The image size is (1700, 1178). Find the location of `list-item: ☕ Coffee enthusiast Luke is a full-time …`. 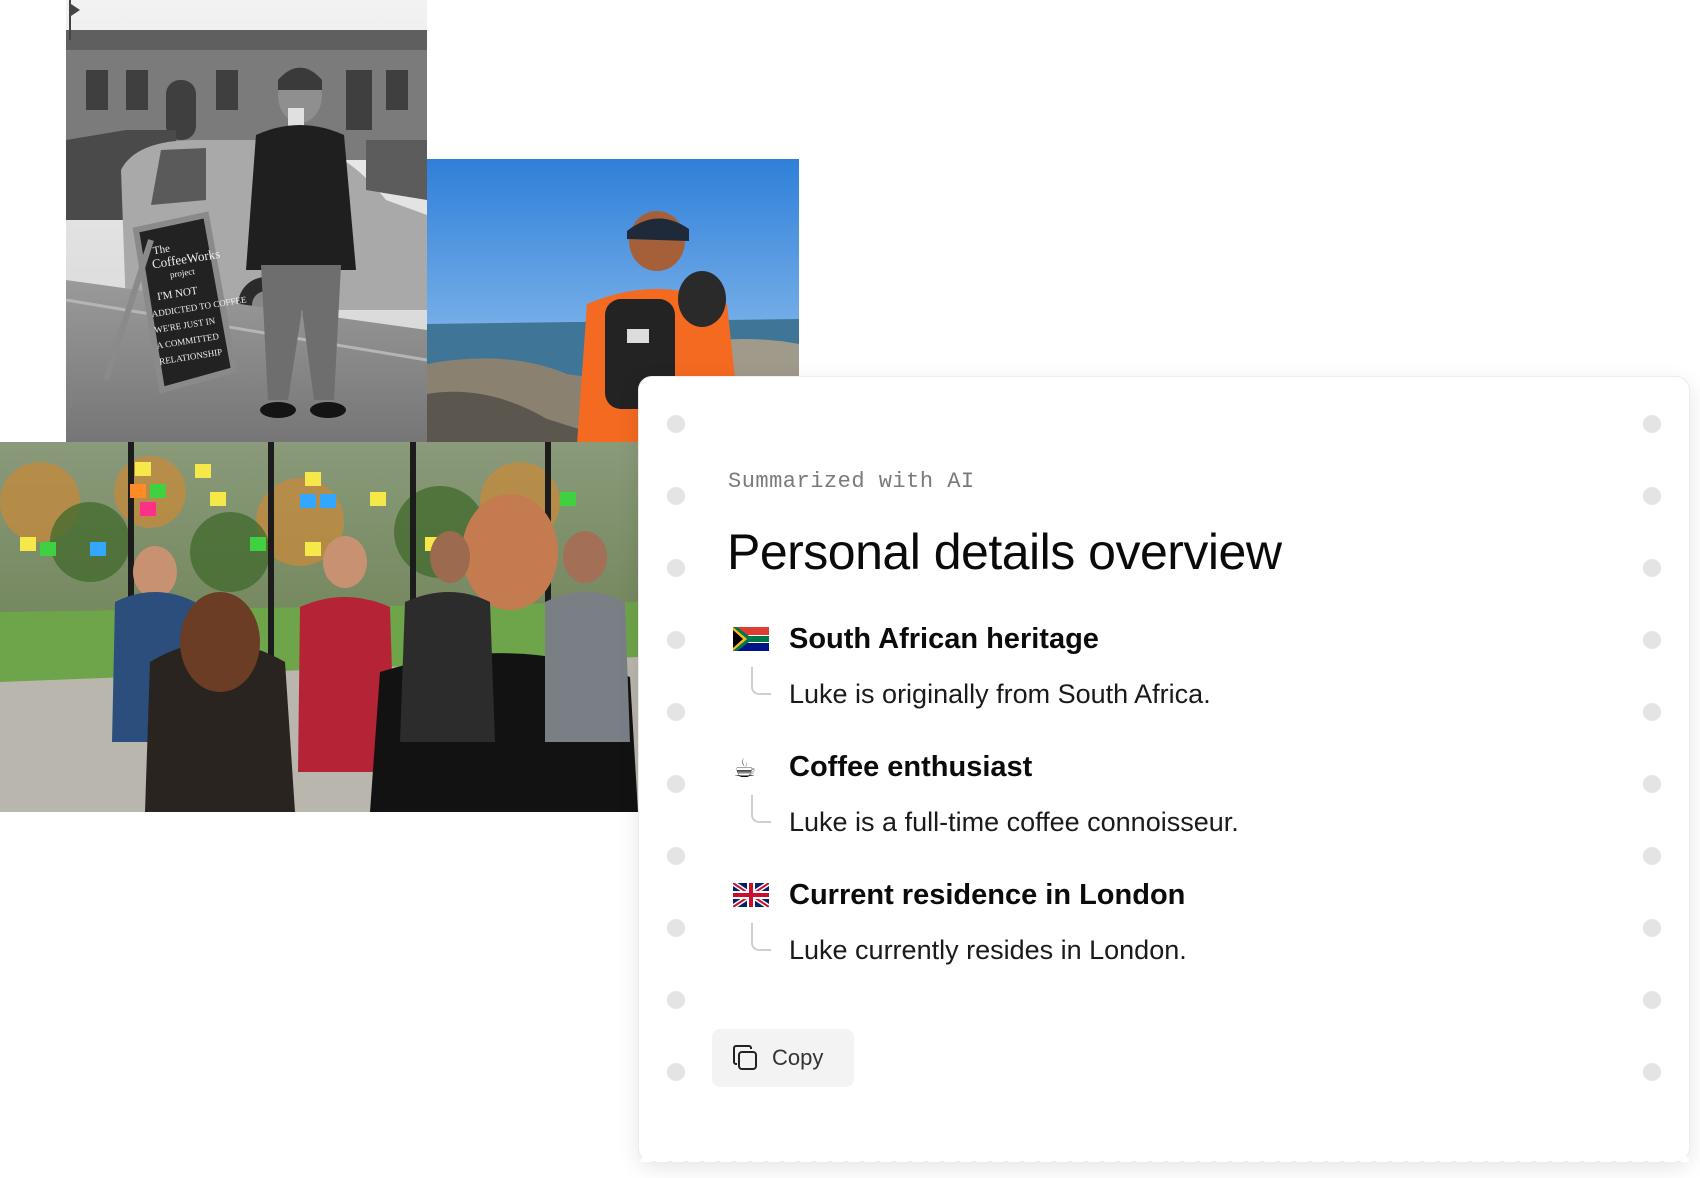

list-item: ☕ Coffee enthusiast Luke is a full-time … is located at coordinates (1173, 815).